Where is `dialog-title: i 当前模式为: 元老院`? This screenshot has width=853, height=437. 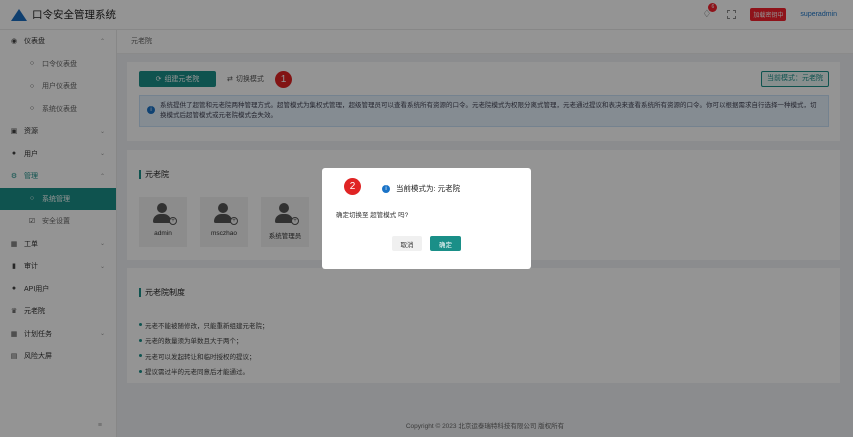 dialog-title: i 当前模式为: 元老院 is located at coordinates (421, 188).